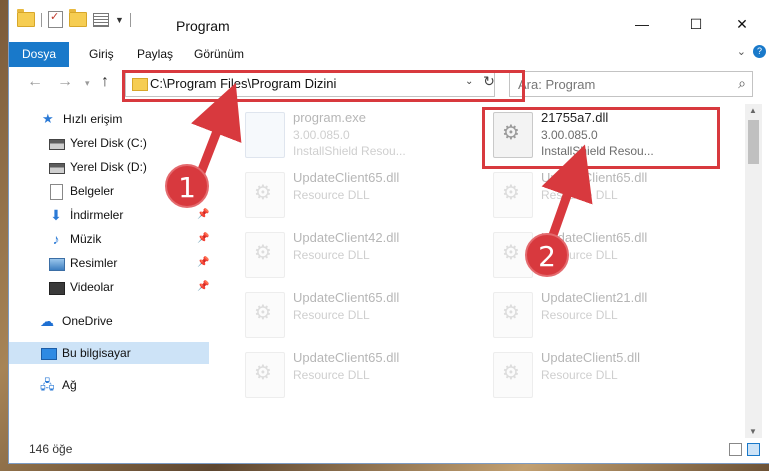 Image resolution: width=769 pixels, height=471 pixels. What do you see at coordinates (87, 83) in the screenshot?
I see `recent-locations-icon: ▾` at bounding box center [87, 83].